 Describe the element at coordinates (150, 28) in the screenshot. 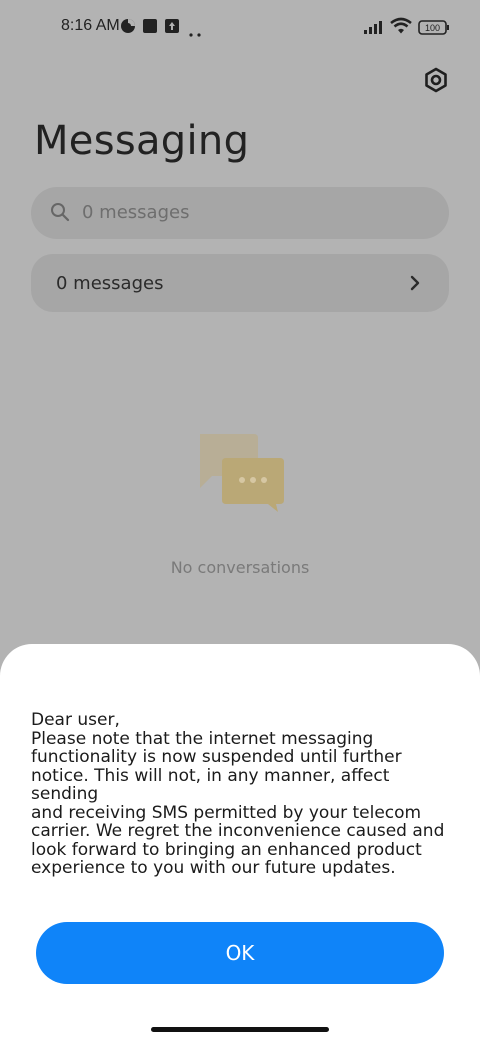

I see `square-notification-icon` at that location.